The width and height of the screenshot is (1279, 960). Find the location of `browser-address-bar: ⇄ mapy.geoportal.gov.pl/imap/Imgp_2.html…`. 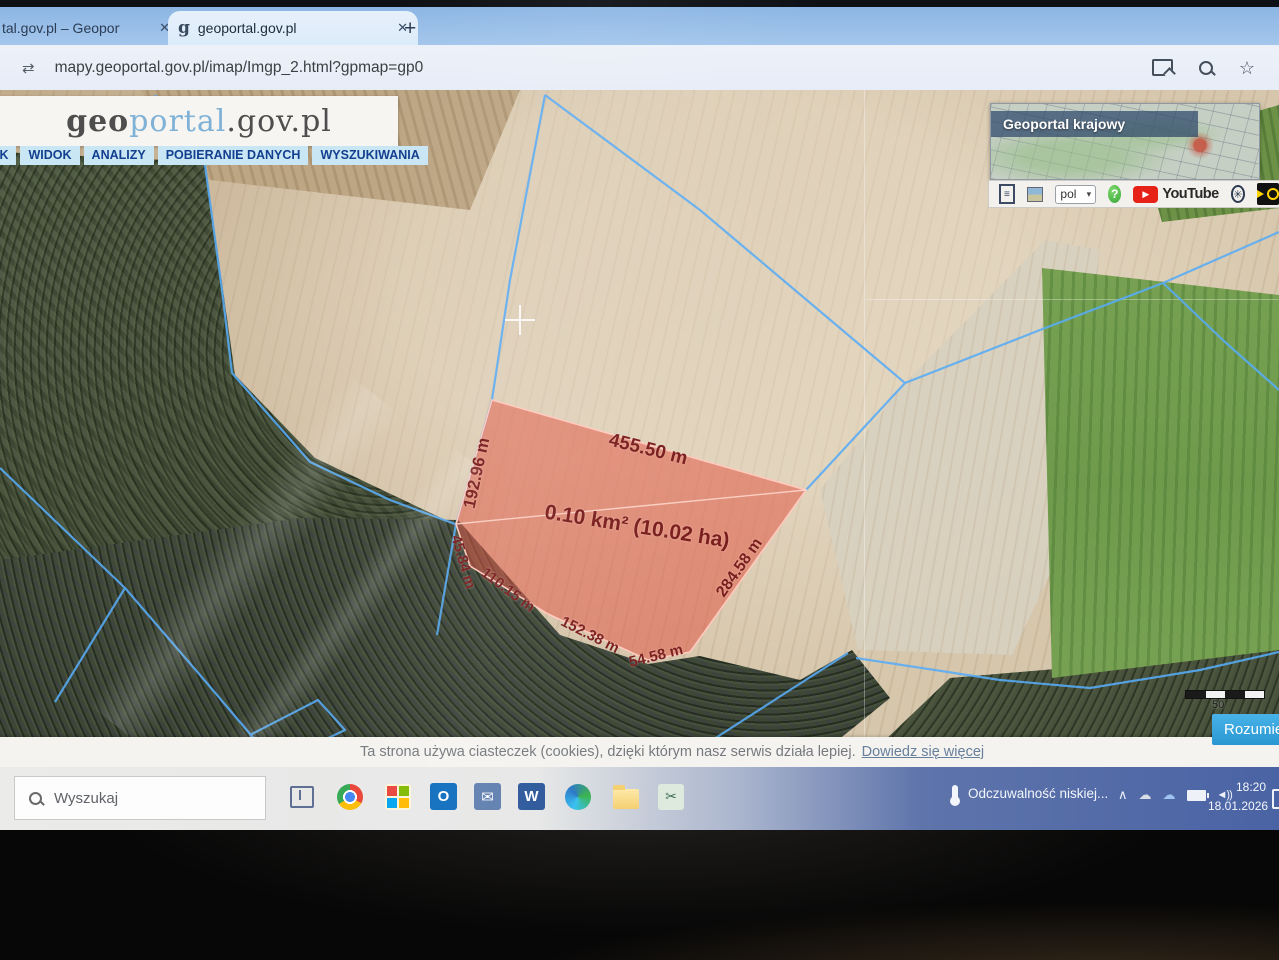

browser-address-bar: ⇄ mapy.geoportal.gov.pl/imap/Imgp_2.html… is located at coordinates (639, 67).